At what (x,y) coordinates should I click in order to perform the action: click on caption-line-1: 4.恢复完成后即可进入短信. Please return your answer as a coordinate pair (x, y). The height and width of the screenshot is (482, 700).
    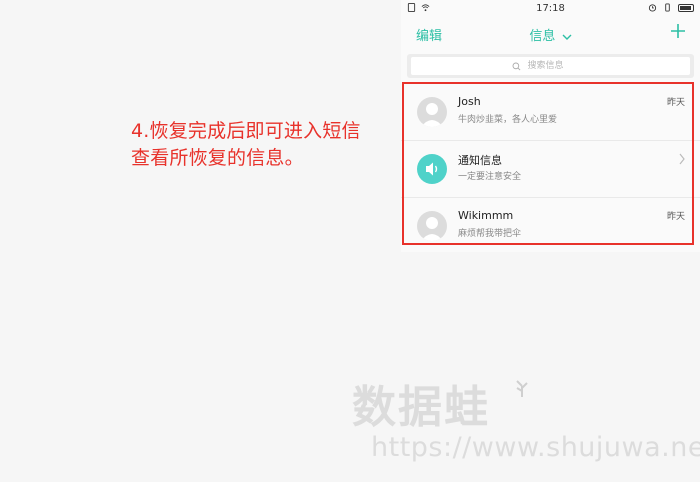
    Looking at the image, I should click on (246, 131).